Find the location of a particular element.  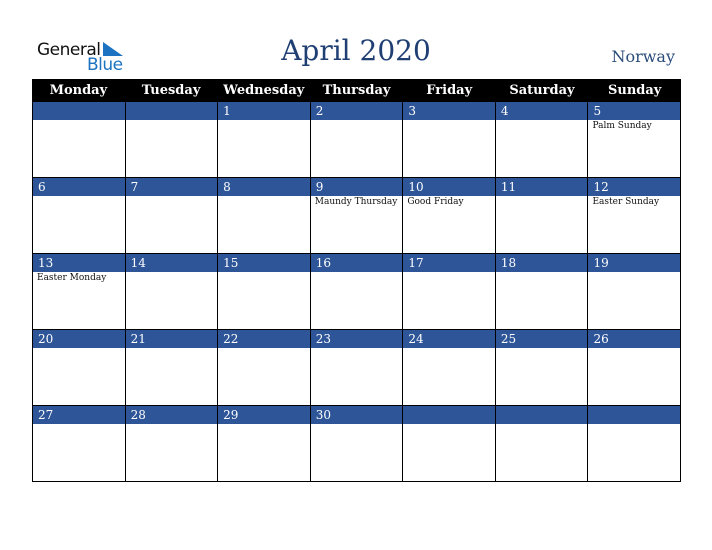

day-cell: 22 is located at coordinates (264, 368).